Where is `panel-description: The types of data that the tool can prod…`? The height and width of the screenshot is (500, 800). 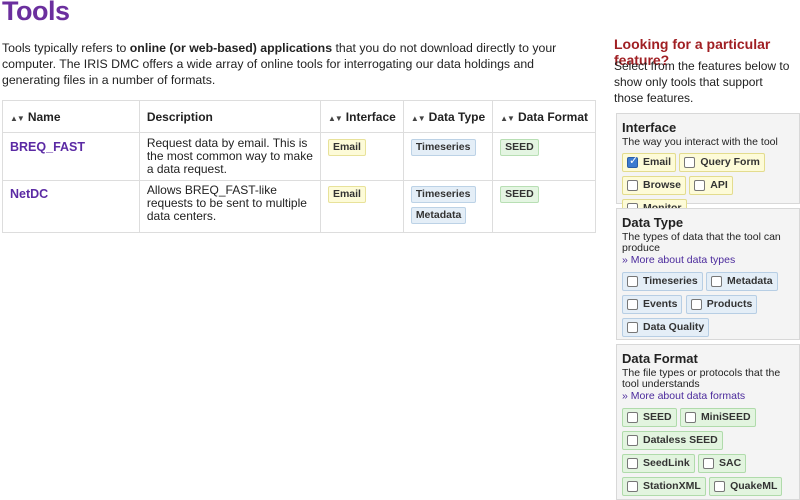
panel-description: The types of data that the tool can prod… is located at coordinates (701, 242).